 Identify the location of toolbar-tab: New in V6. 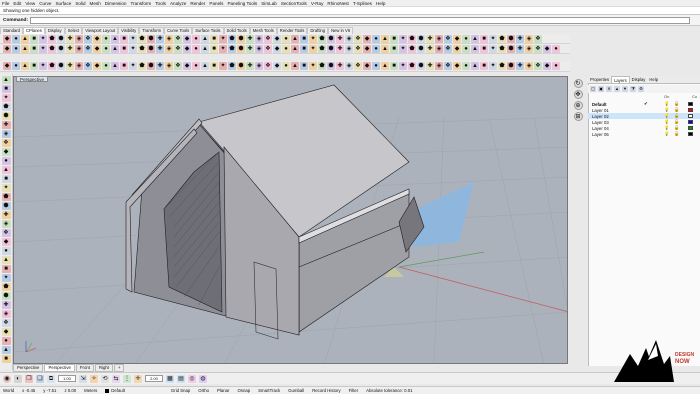
(341, 30).